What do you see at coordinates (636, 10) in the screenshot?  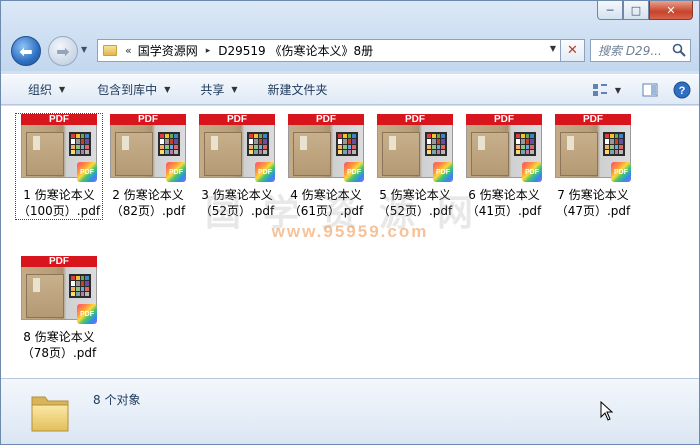 I see `maximize-button: □` at bounding box center [636, 10].